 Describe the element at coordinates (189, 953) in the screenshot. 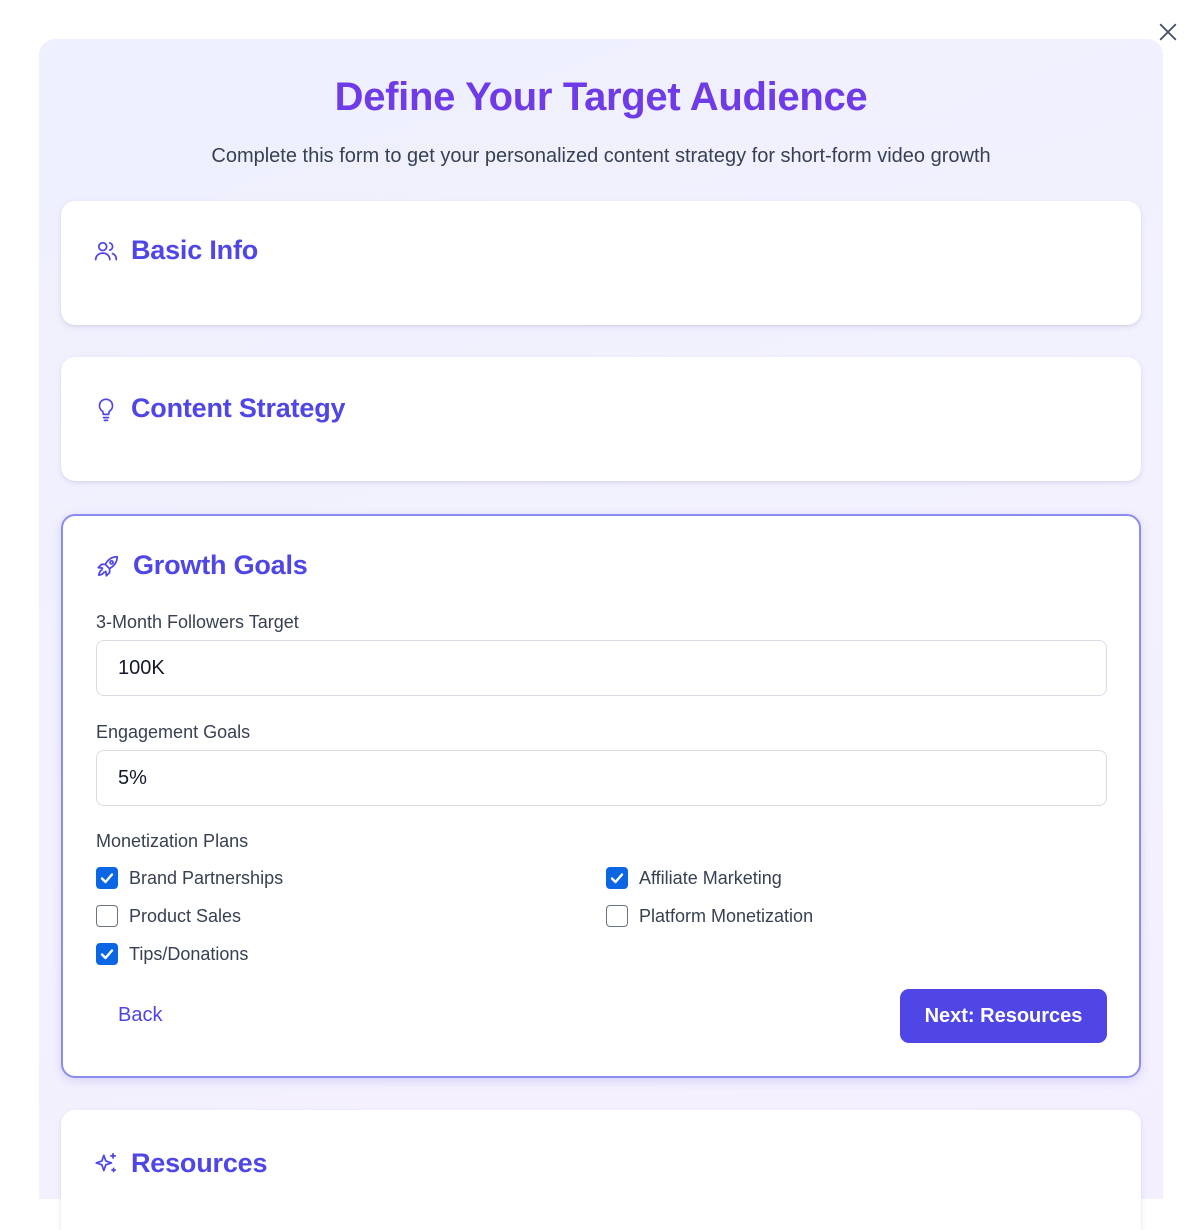

I see `checkbox-label: Tips/Donations` at that location.